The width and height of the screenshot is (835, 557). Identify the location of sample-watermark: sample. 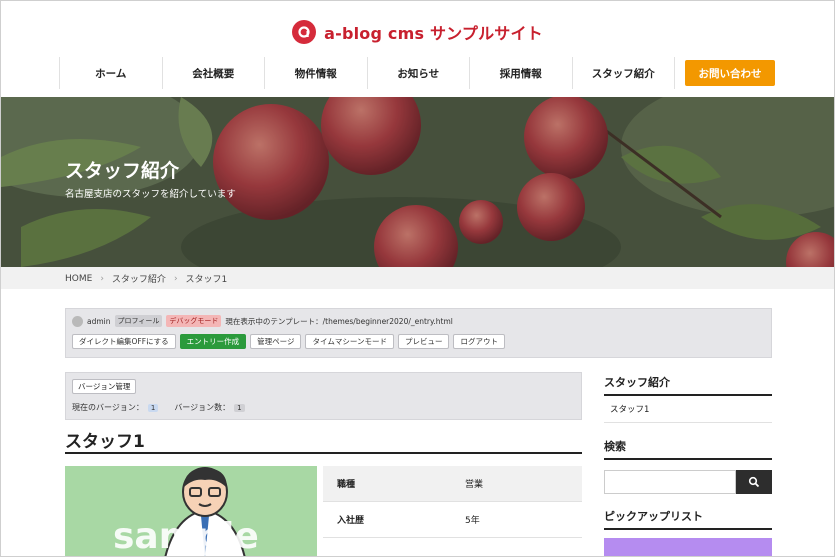
(186, 536).